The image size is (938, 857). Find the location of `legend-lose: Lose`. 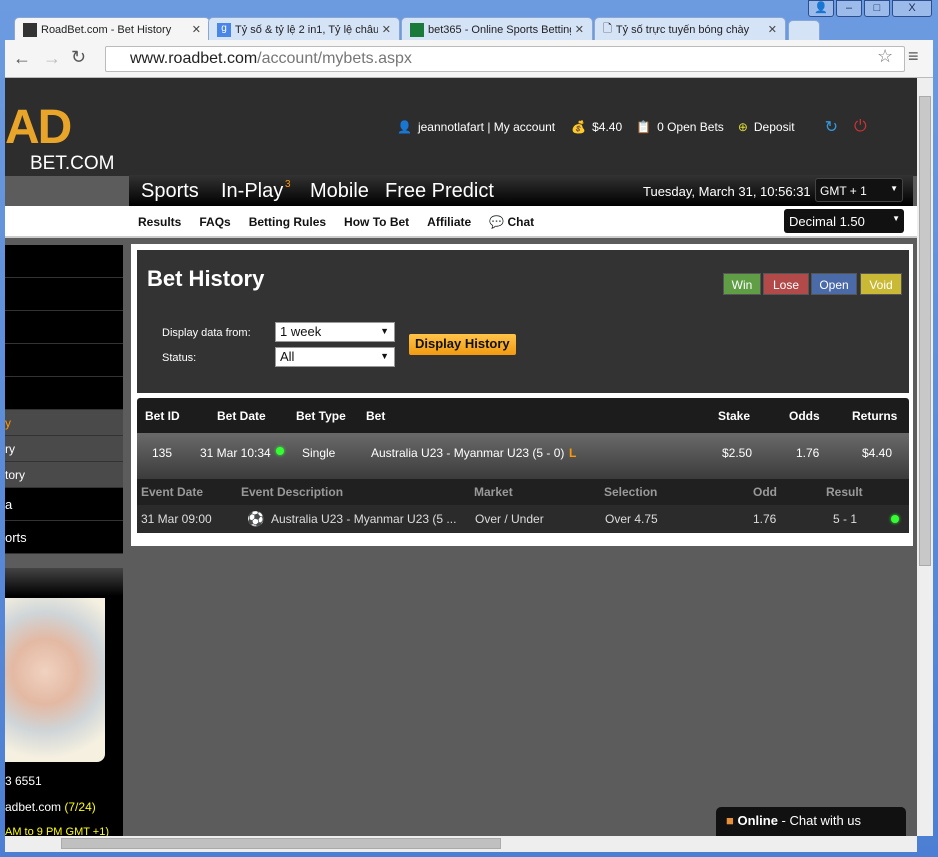

legend-lose: Lose is located at coordinates (786, 284).